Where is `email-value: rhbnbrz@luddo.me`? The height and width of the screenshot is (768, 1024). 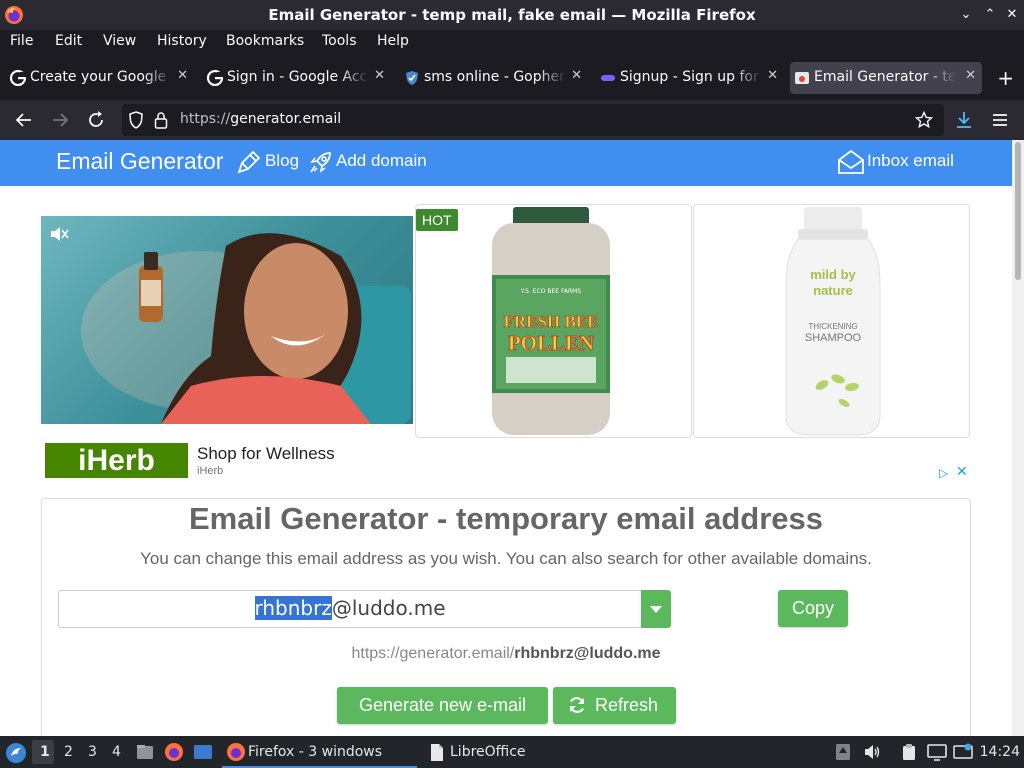
email-value: rhbnbrz@luddo.me is located at coordinates (350, 608).